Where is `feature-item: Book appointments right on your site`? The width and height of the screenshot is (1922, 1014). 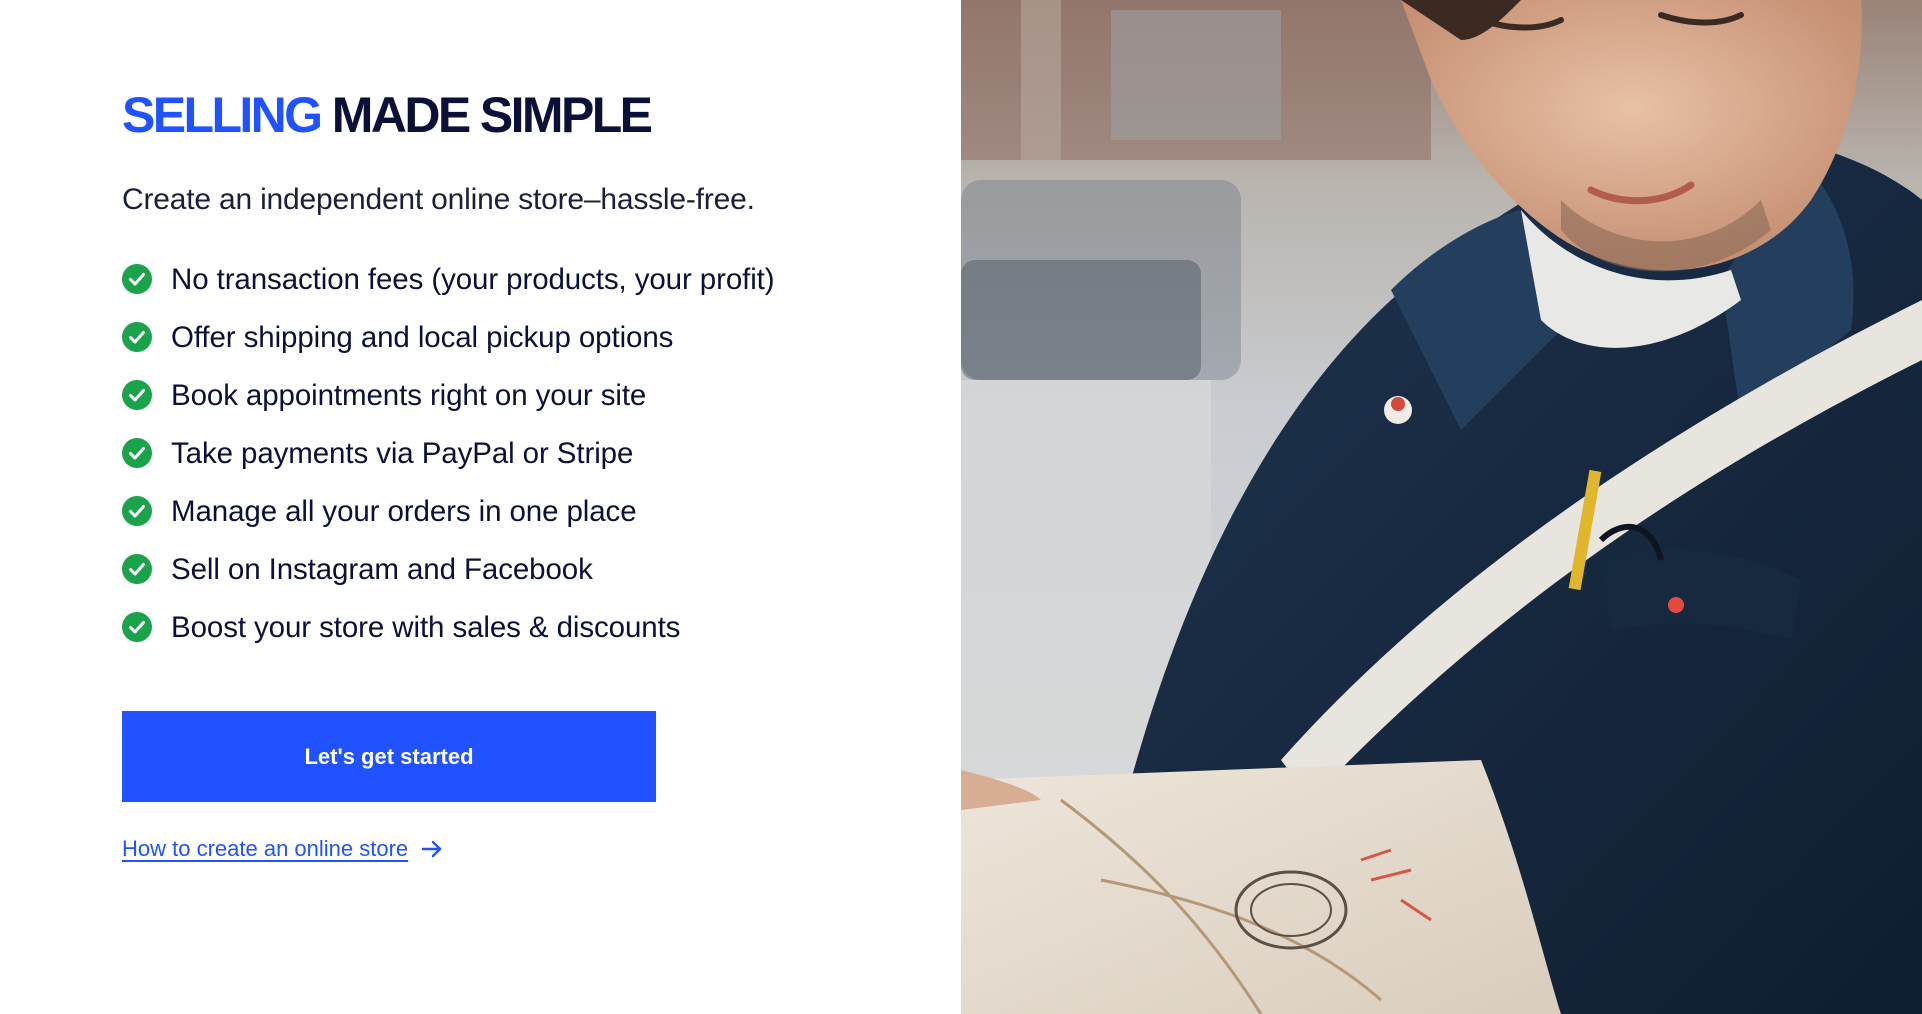
feature-item: Book appointments right on your site is located at coordinates (482, 395).